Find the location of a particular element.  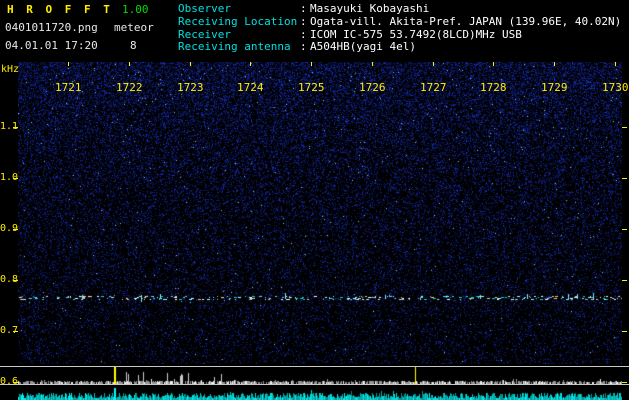

time-label: 1726 is located at coordinates (372, 87).